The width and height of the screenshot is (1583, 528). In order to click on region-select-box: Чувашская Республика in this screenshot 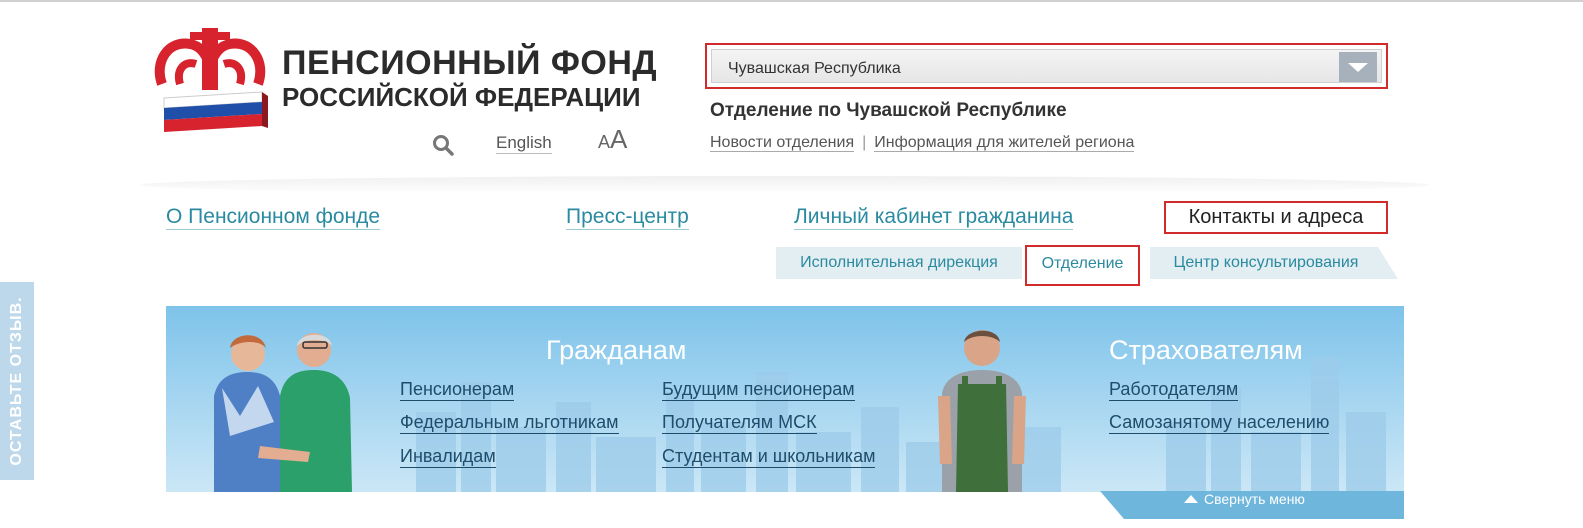, I will do `click(1046, 66)`.